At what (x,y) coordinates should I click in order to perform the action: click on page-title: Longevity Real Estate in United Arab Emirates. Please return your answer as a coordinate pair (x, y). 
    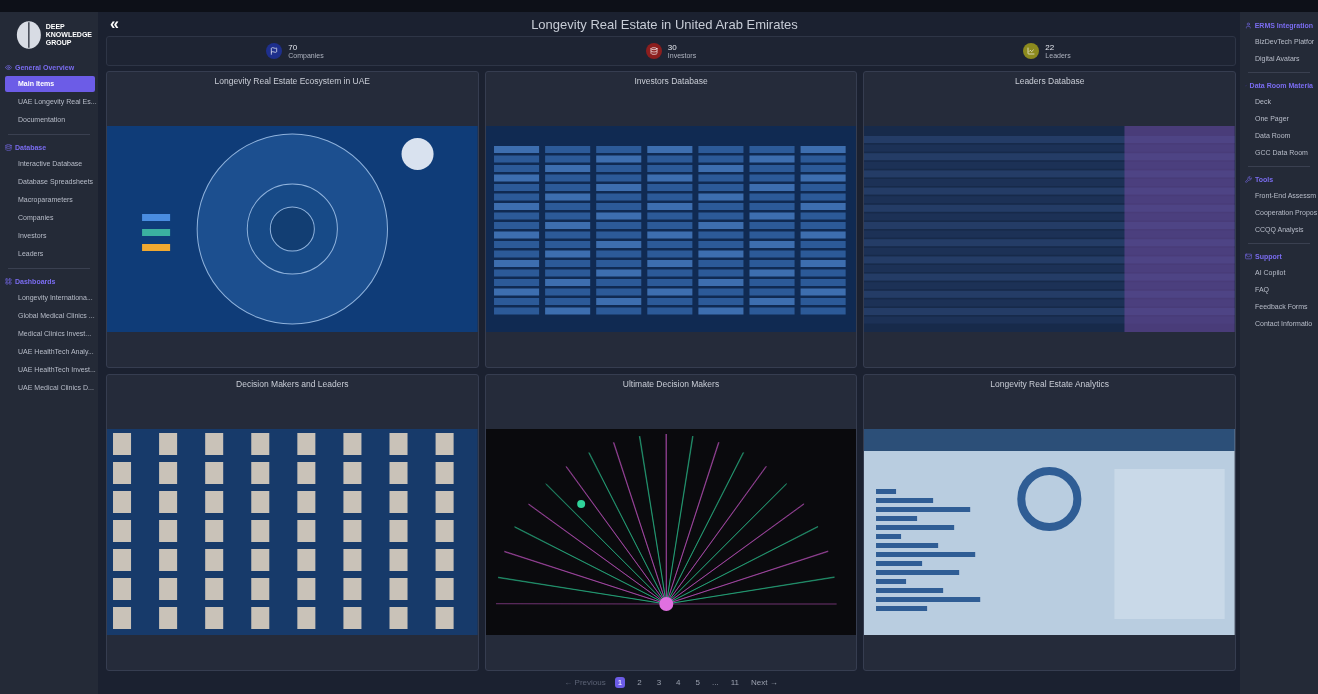
    Looking at the image, I should click on (664, 24).